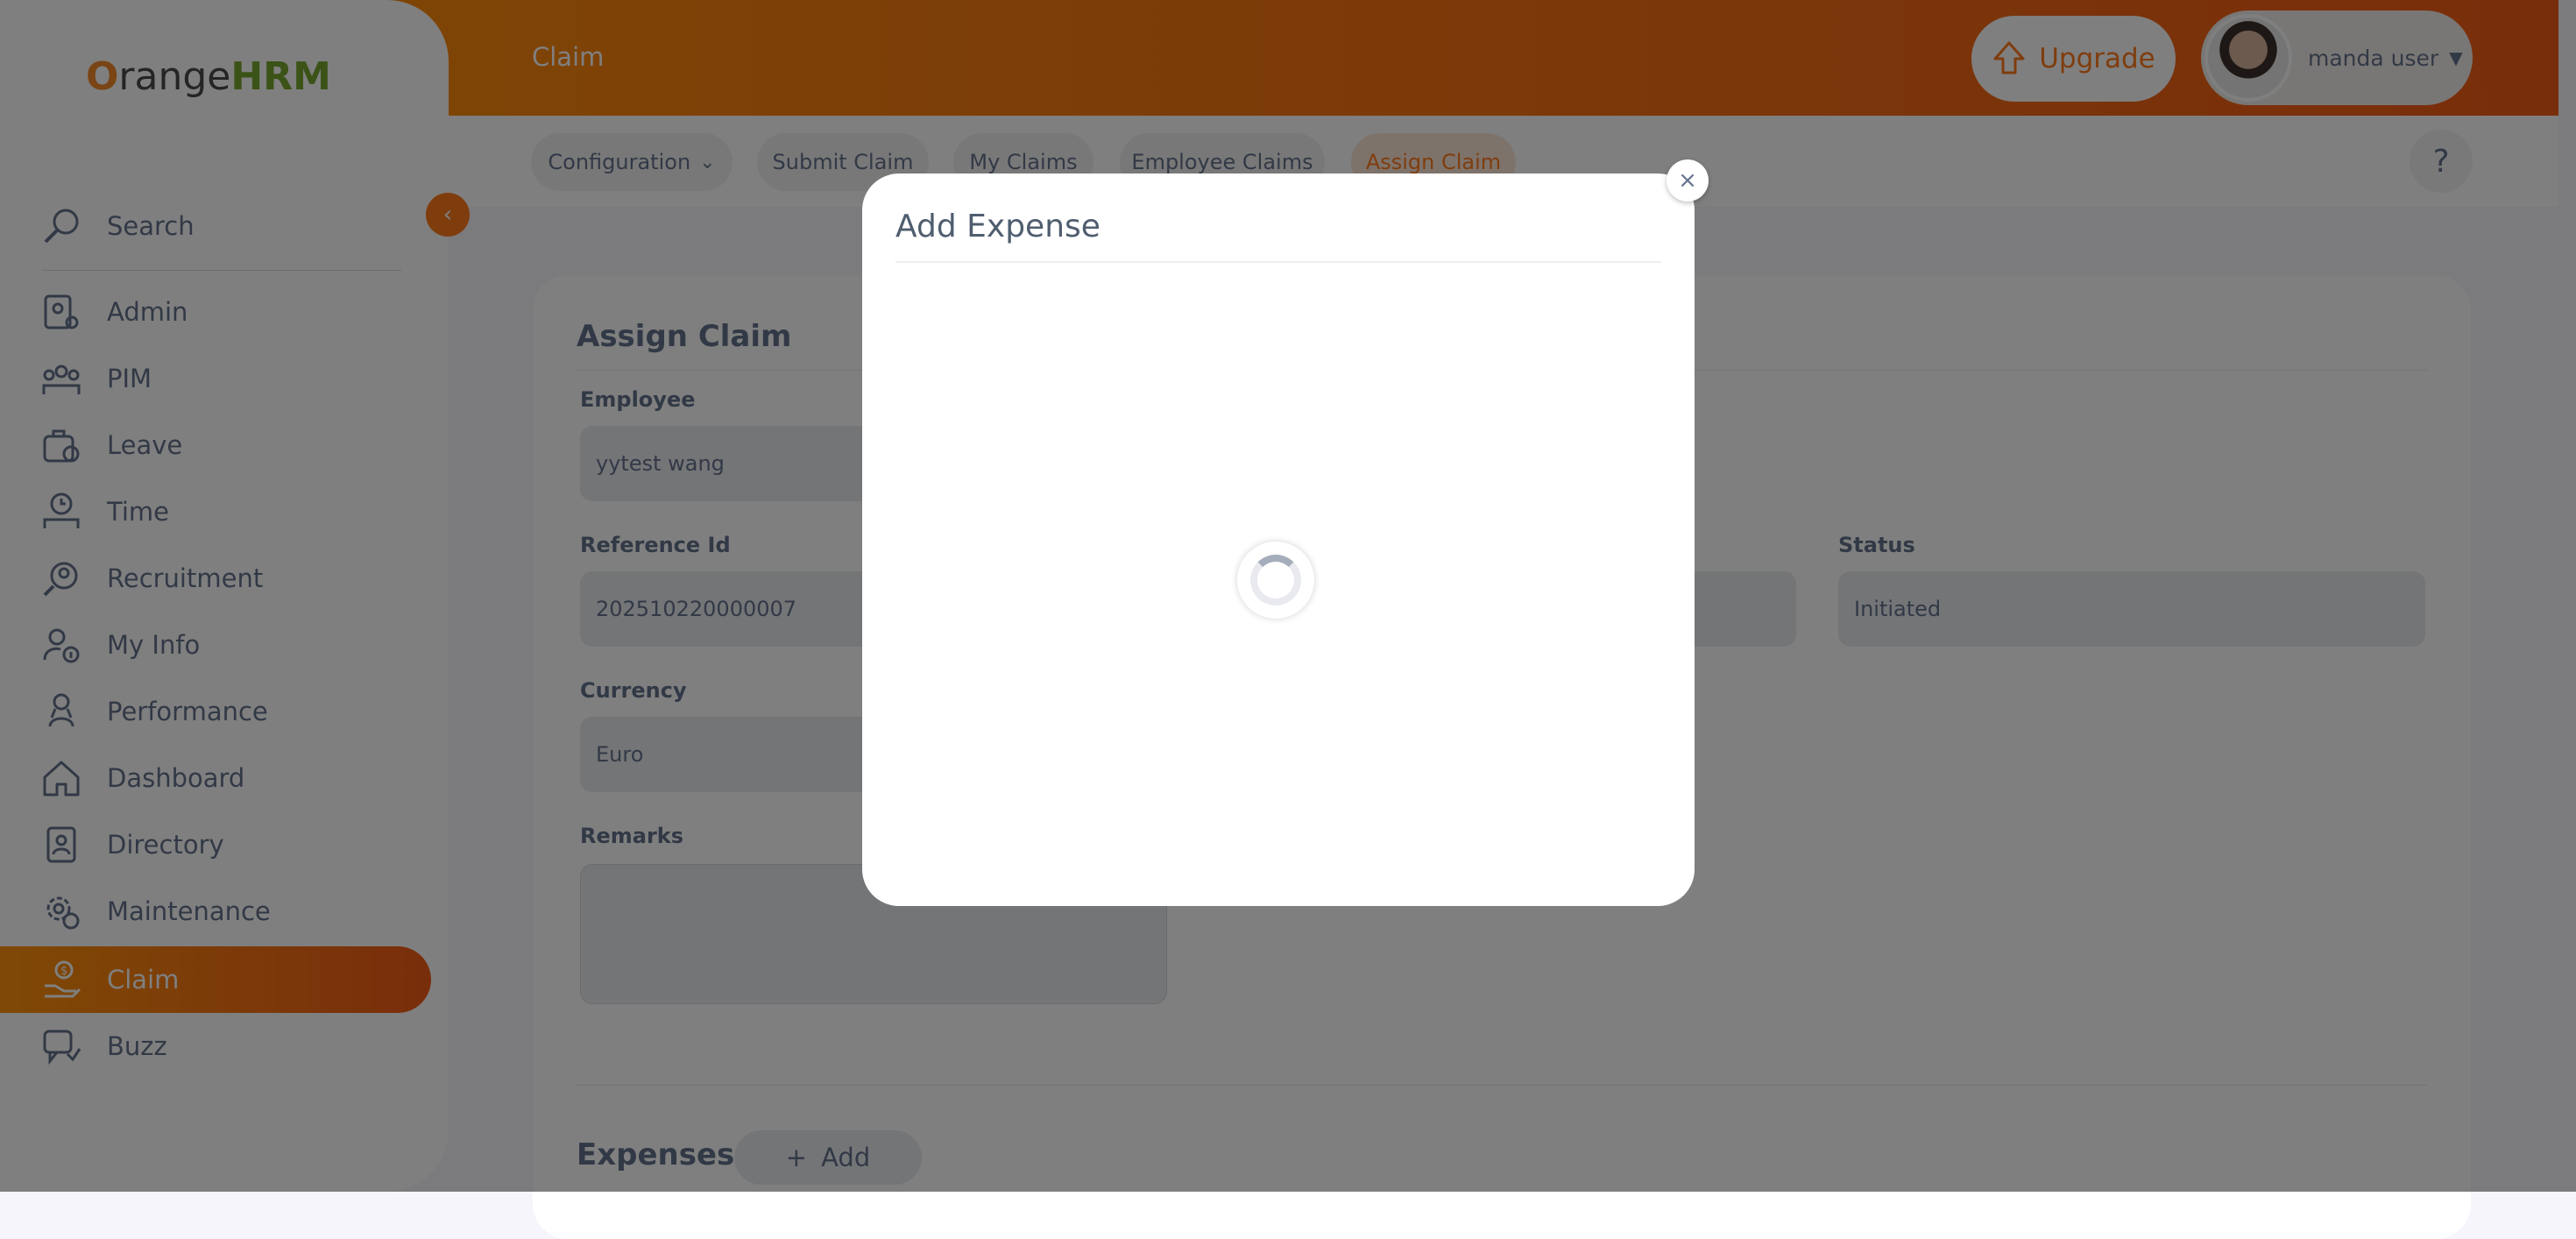  I want to click on modal-title: Add Expense, so click(997, 226).